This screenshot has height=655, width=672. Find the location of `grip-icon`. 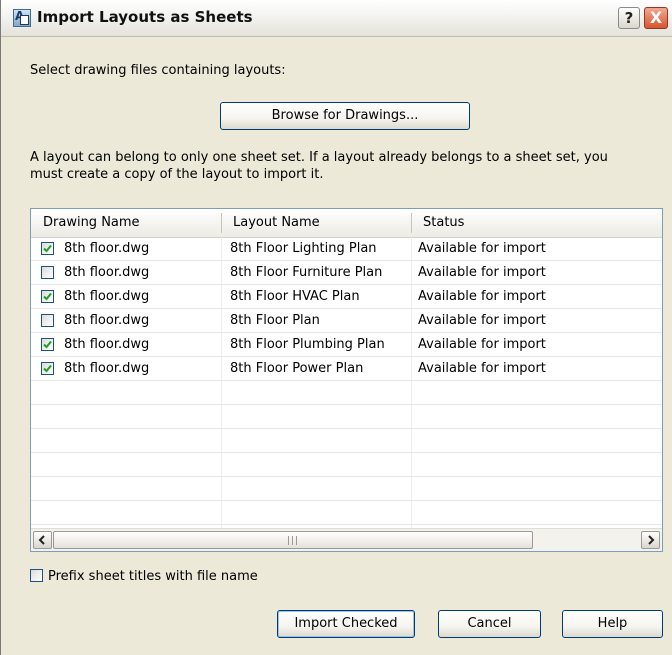

grip-icon is located at coordinates (293, 540).